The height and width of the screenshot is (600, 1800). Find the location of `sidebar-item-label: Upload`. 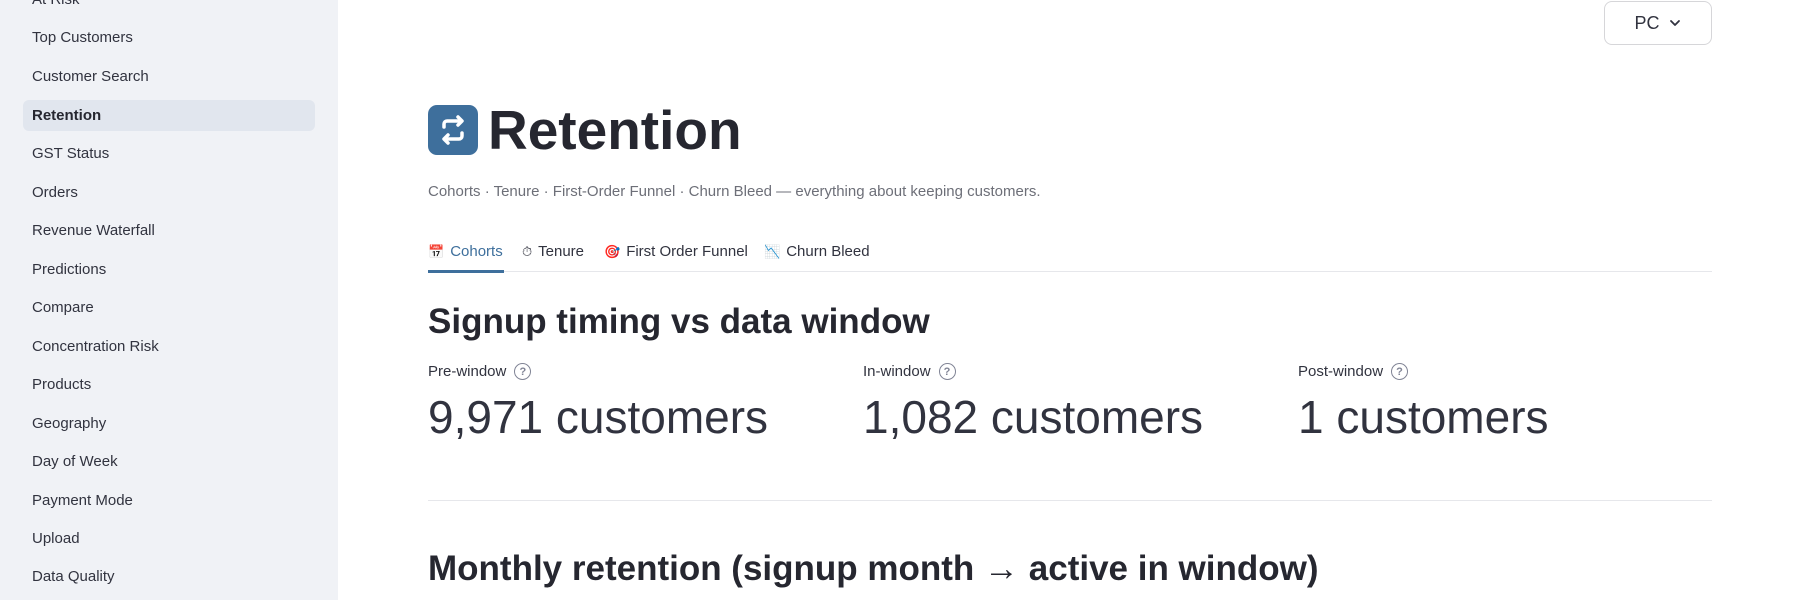

sidebar-item-label: Upload is located at coordinates (56, 538).